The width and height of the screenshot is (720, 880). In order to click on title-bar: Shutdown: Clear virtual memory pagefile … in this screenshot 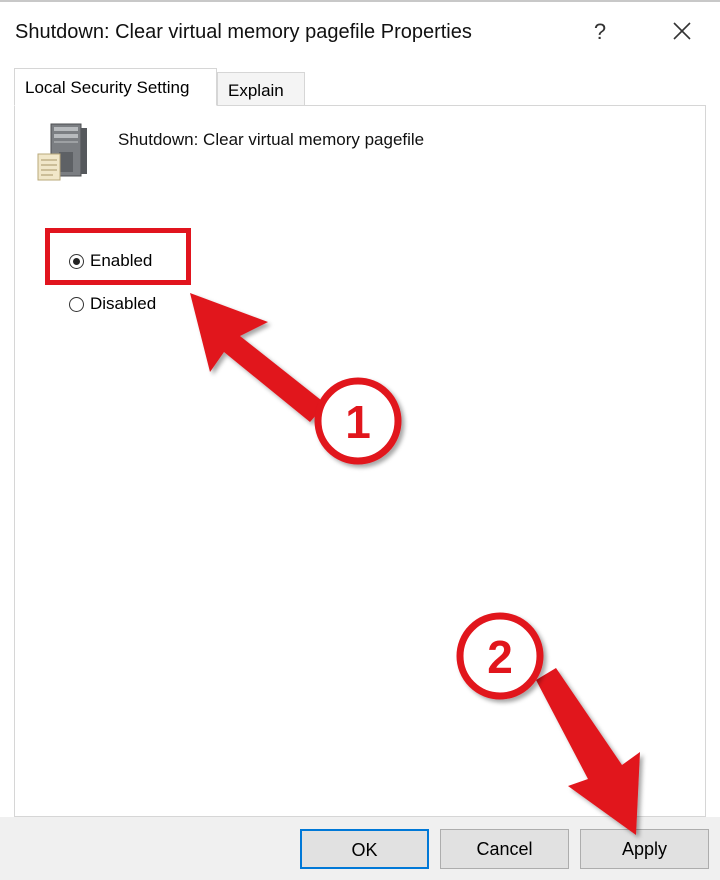, I will do `click(360, 32)`.